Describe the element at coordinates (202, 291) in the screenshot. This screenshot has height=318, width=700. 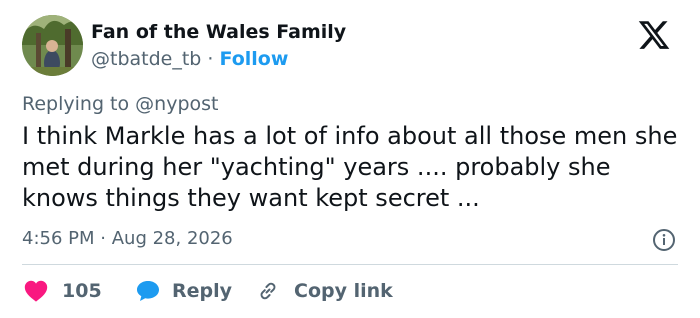
I see `reply-label: Reply` at that location.